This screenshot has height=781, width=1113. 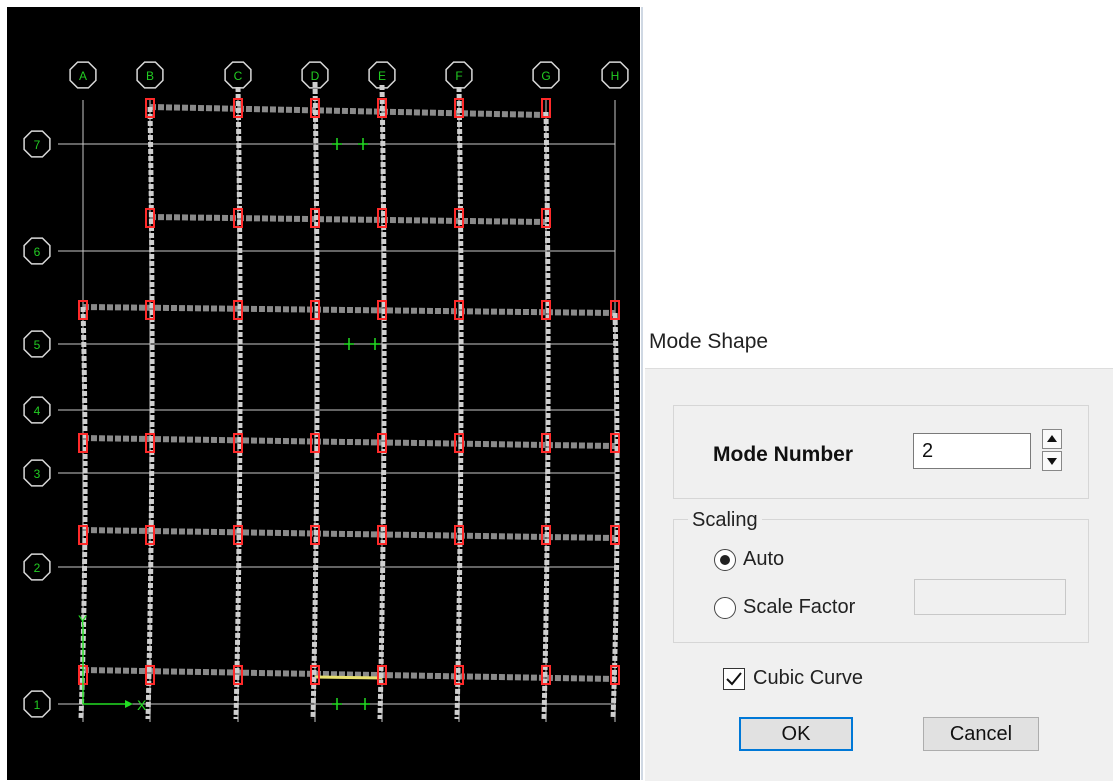 I want to click on arrow-down-icon, so click(x=1052, y=461).